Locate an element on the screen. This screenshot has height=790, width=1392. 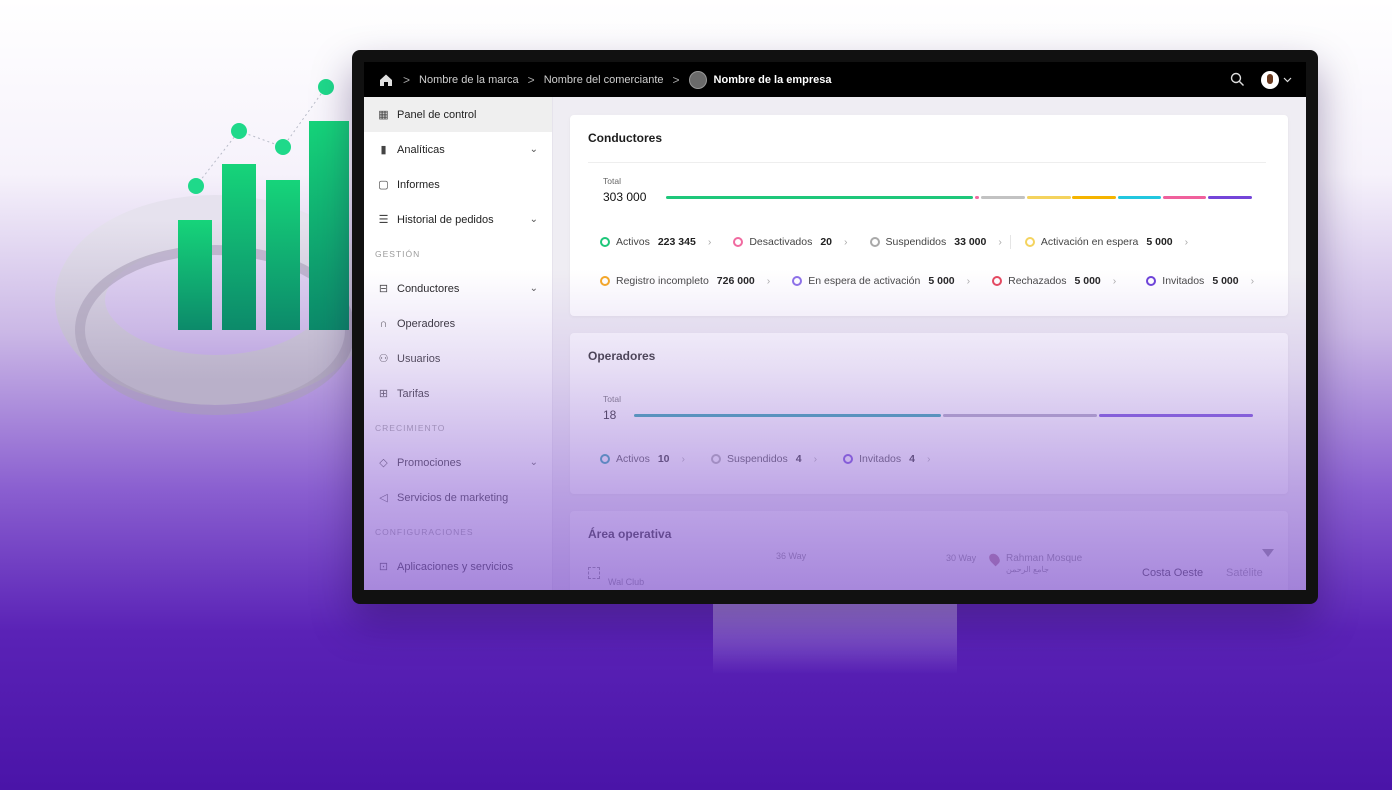
users-icon: ⚇ is located at coordinates (383, 359).